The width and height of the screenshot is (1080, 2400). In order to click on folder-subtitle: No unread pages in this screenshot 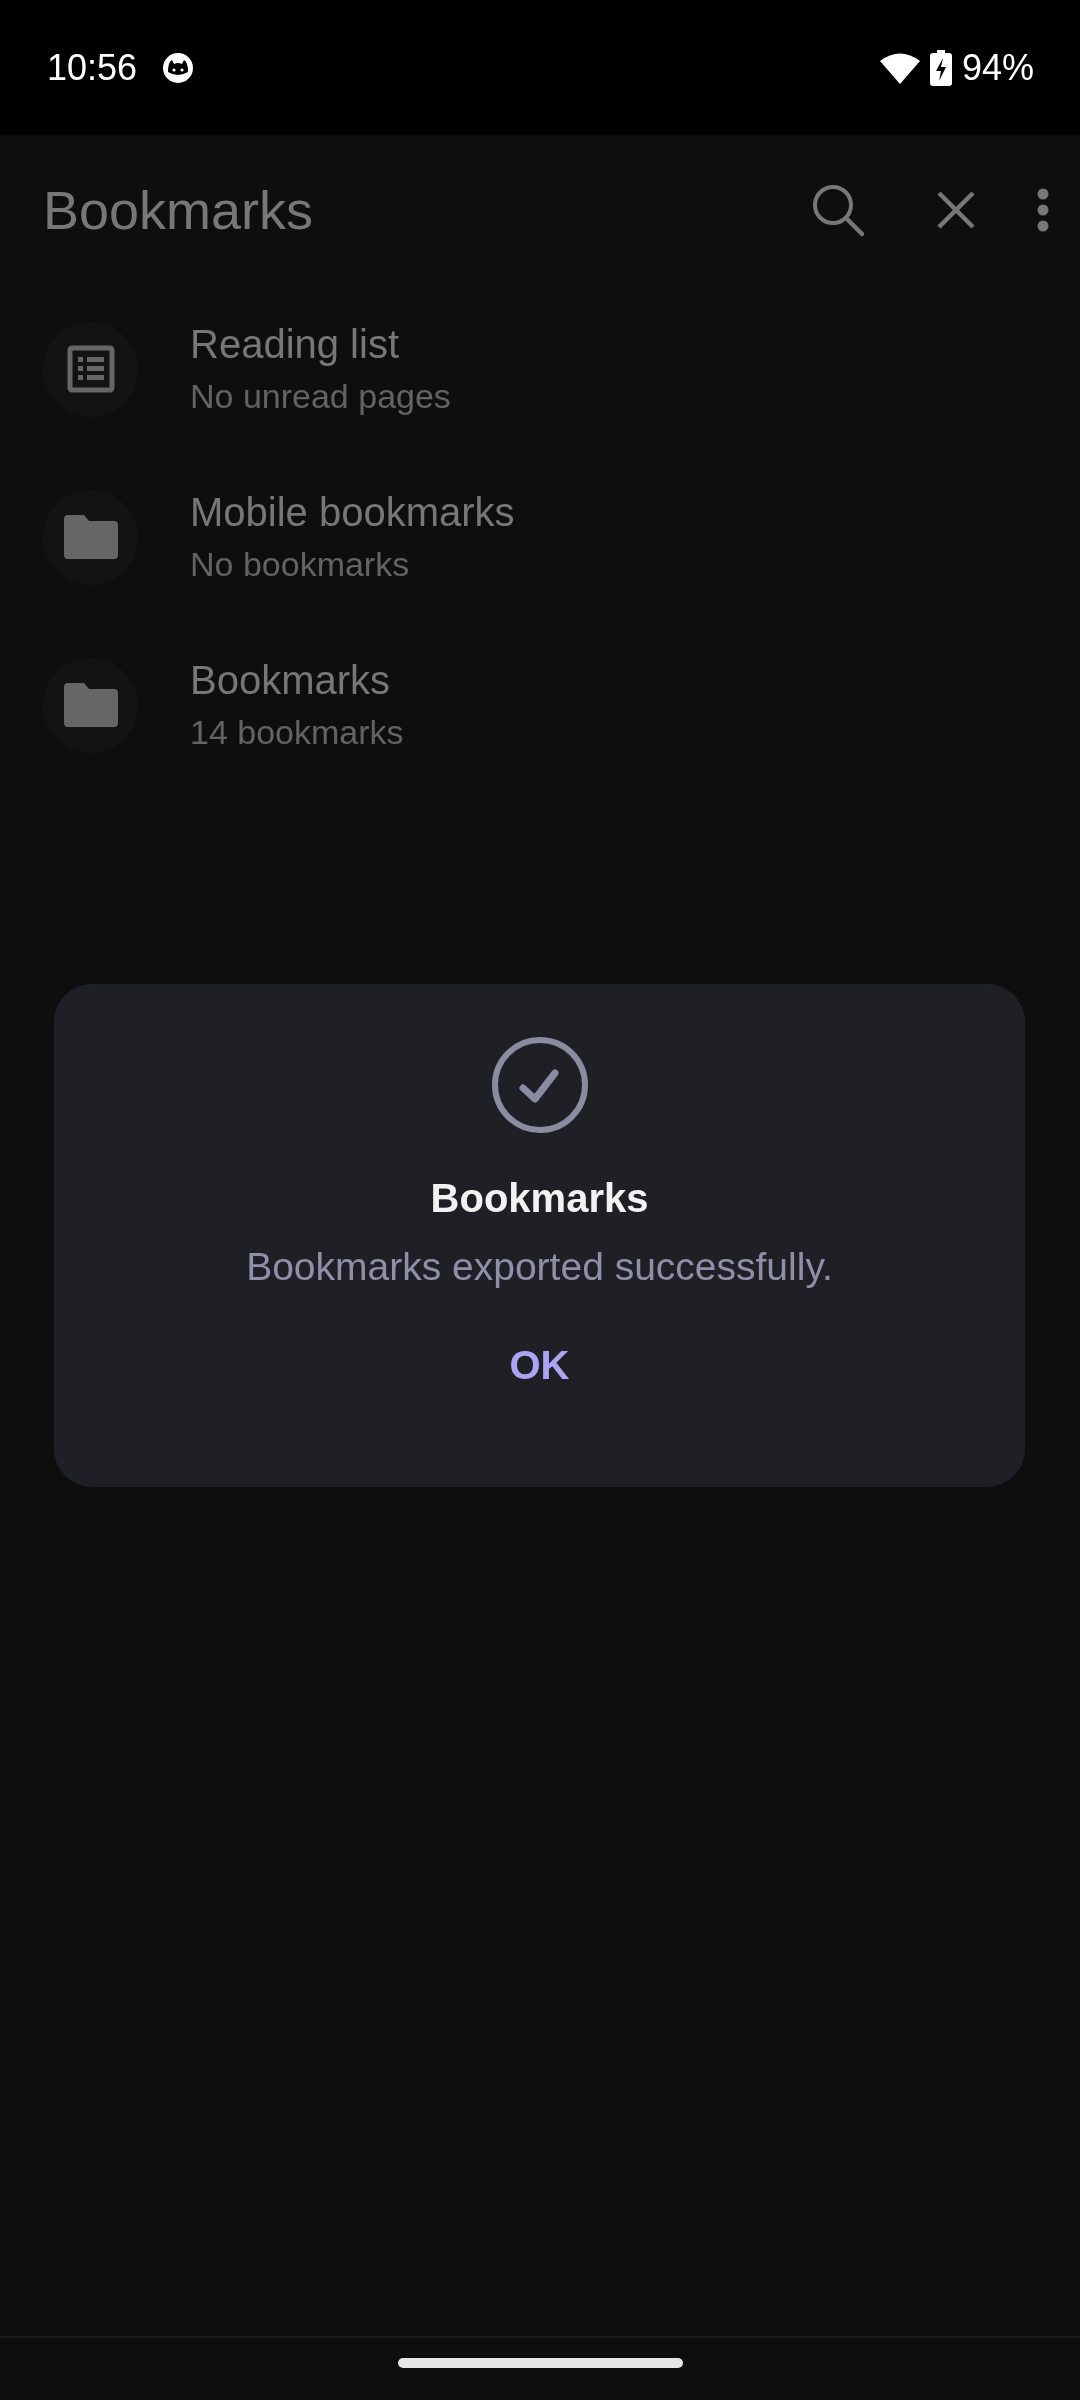, I will do `click(320, 396)`.